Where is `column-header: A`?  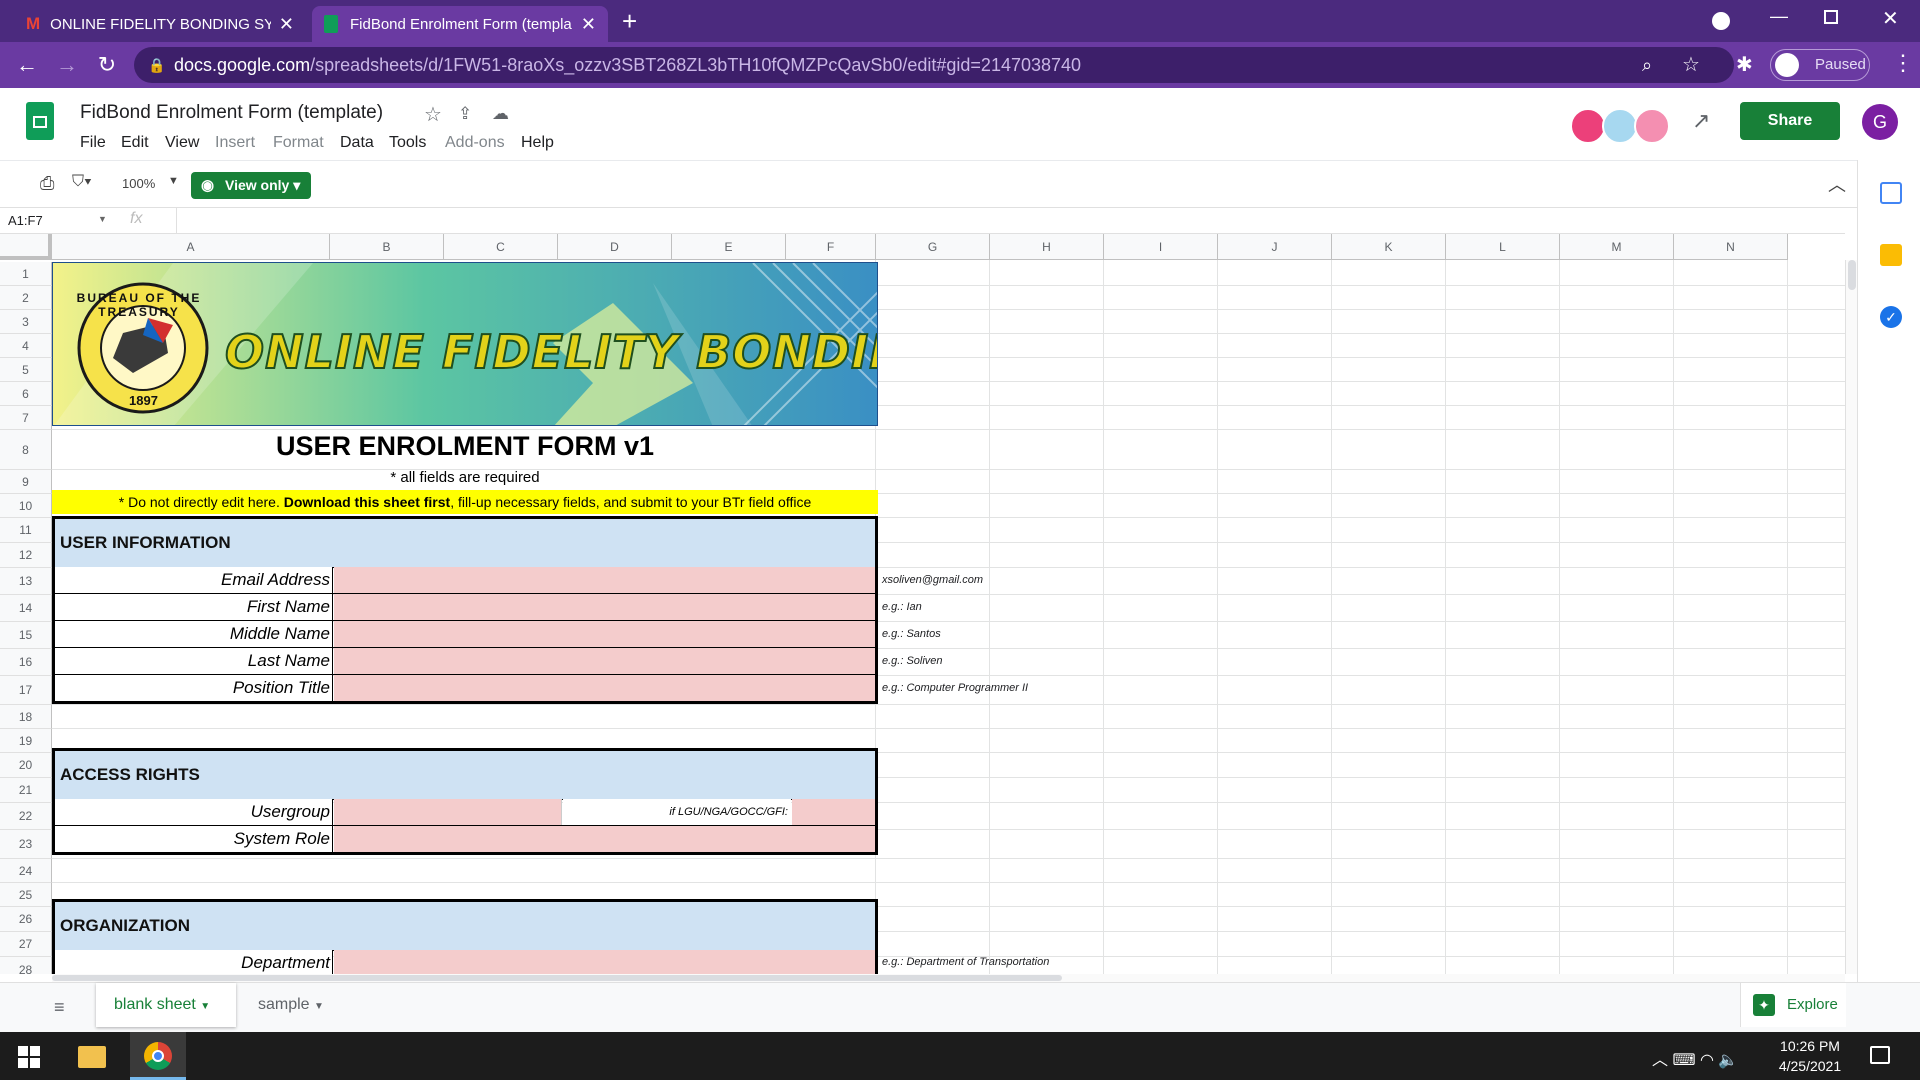 column-header: A is located at coordinates (191, 247).